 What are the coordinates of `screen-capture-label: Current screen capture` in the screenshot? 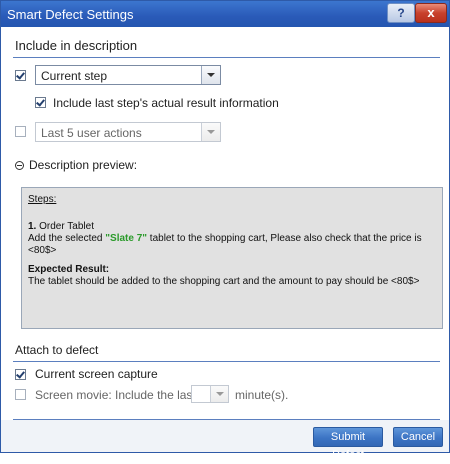 It's located at (96, 374).